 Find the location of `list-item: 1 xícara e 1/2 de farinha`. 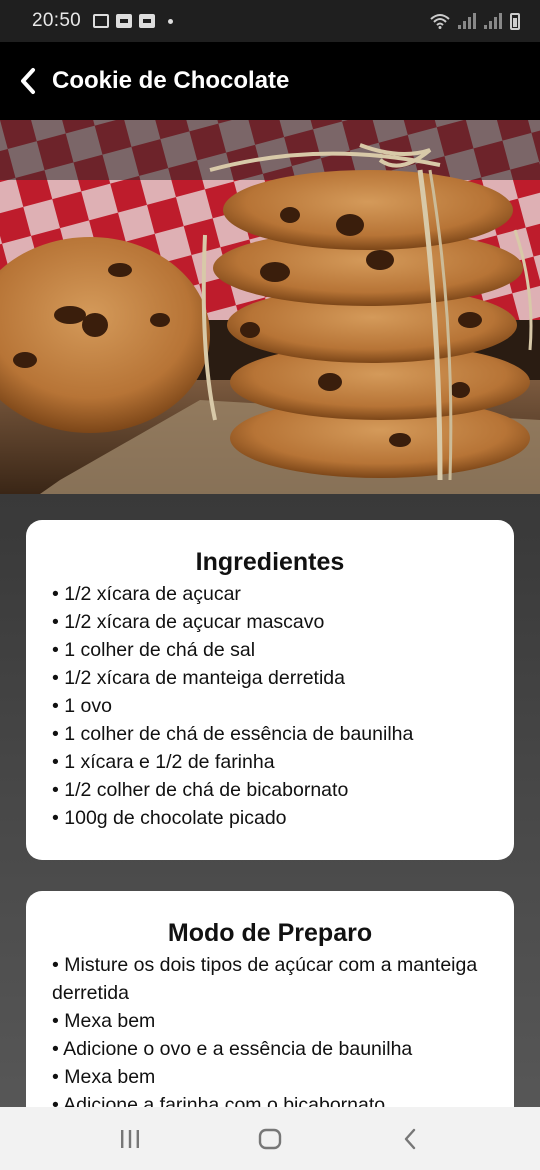

list-item: 1 xícara e 1/2 de farinha is located at coordinates (270, 762).